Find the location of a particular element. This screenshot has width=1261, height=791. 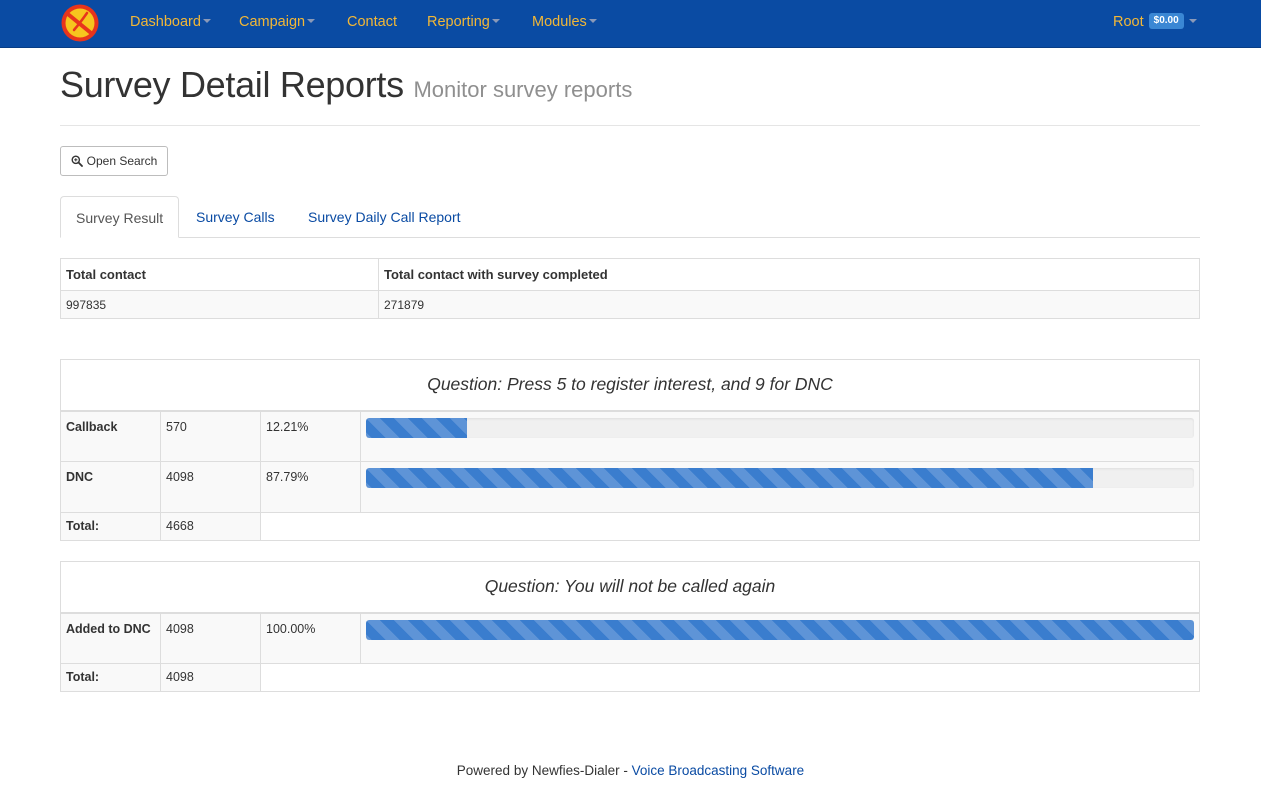

tab-survey-calls: Survey Calls is located at coordinates (235, 217).